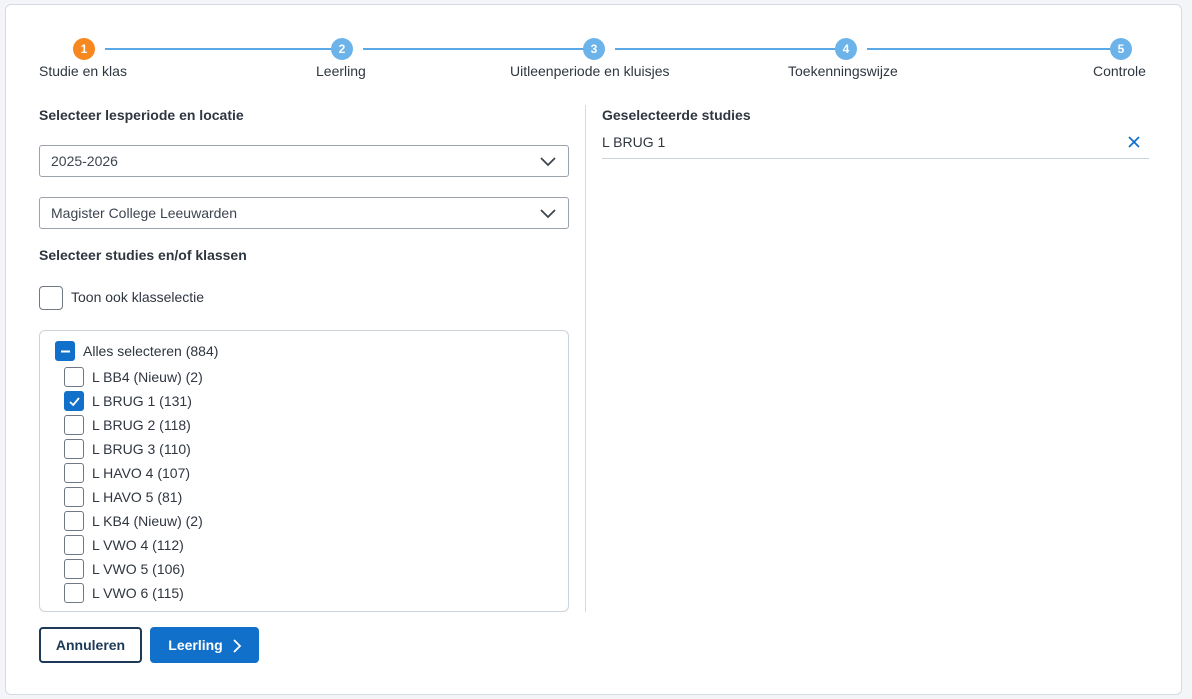 This screenshot has height=699, width=1192. What do you see at coordinates (83, 71) in the screenshot?
I see `step-1-label: Studie en klas` at bounding box center [83, 71].